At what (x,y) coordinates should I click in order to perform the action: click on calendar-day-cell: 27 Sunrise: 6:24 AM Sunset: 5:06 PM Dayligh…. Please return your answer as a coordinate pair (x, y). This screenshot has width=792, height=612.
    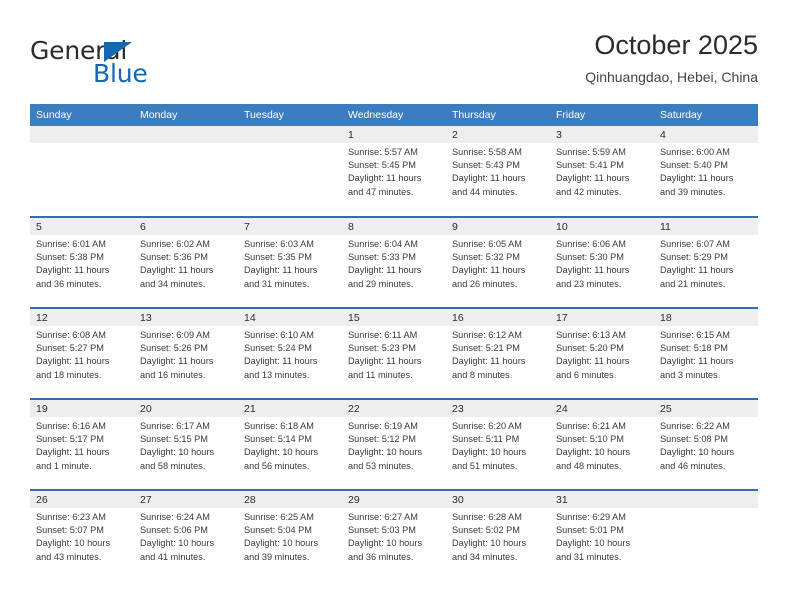
    Looking at the image, I should click on (186, 535).